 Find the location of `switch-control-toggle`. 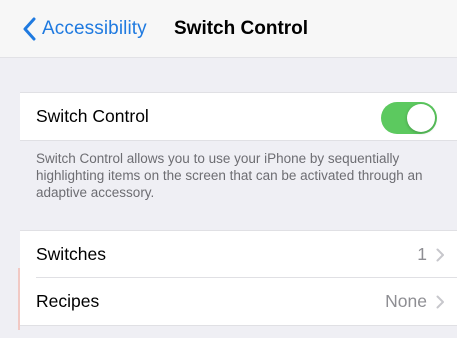

switch-control-toggle is located at coordinates (409, 118).